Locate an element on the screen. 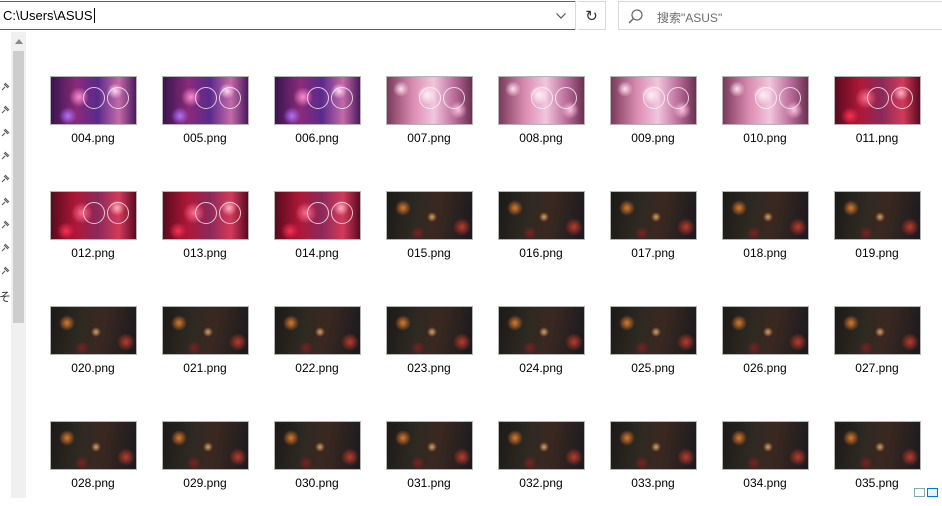  file-item: 031.png is located at coordinates (429, 457).